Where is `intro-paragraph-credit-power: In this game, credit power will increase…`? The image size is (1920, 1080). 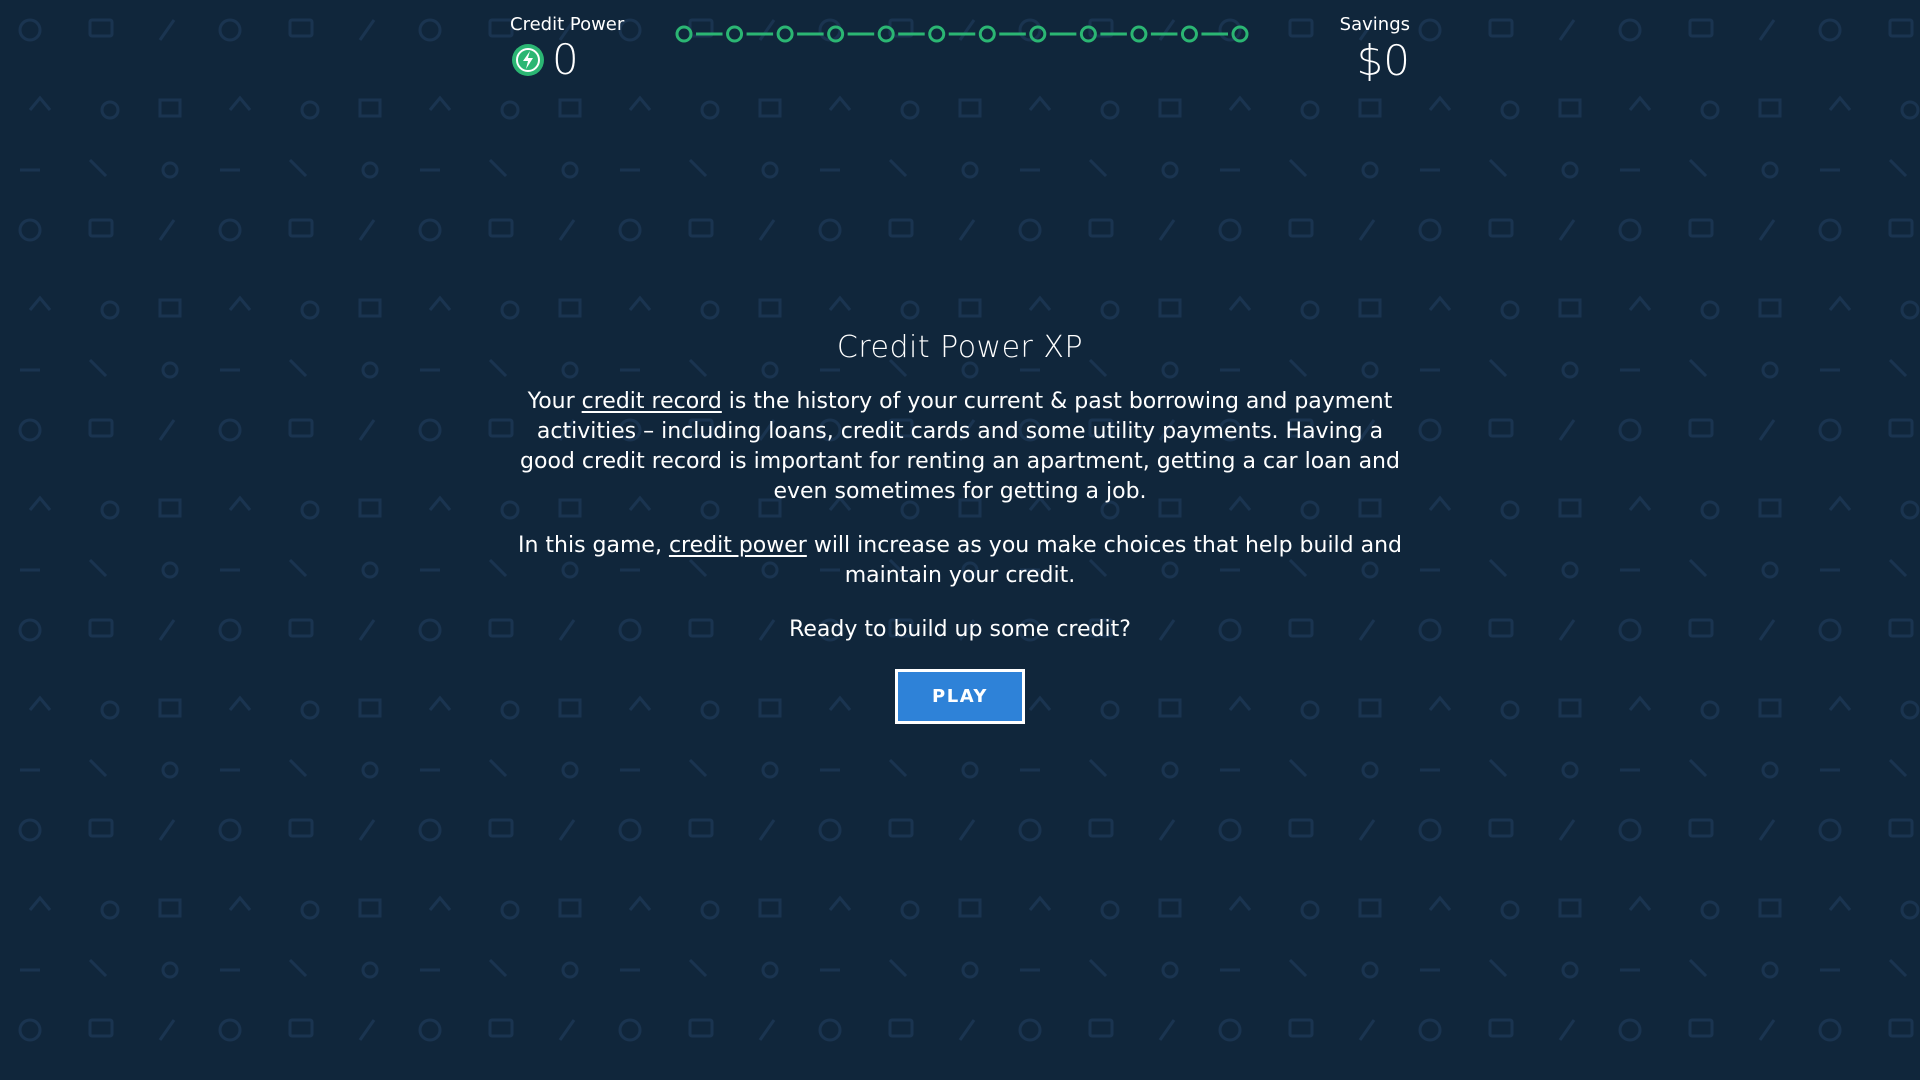 intro-paragraph-credit-power: In this game, credit power will increase… is located at coordinates (960, 561).